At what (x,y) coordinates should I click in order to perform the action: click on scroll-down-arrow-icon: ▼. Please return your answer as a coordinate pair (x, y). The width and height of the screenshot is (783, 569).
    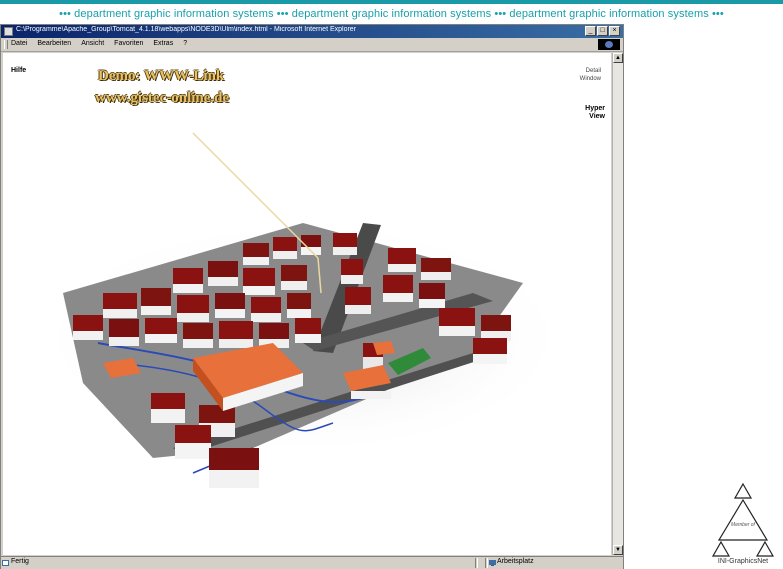
    Looking at the image, I should click on (618, 550).